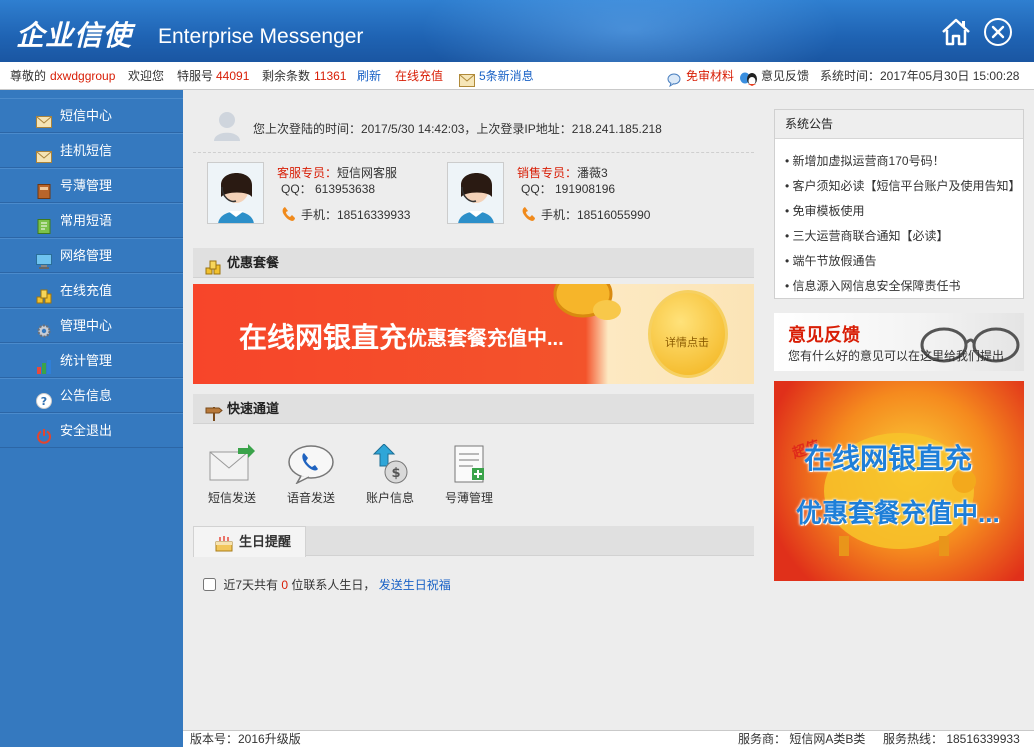 This screenshot has height=747, width=1034. Describe the element at coordinates (955, 32) in the screenshot. I see `home-icon` at that location.